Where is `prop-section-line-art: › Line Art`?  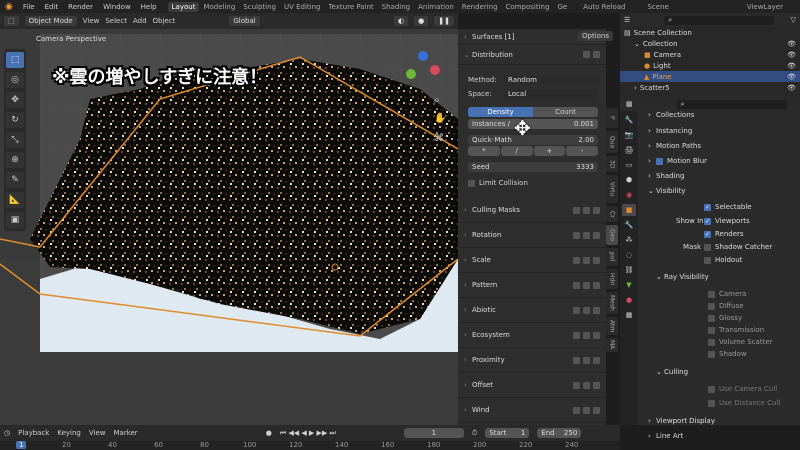 prop-section-line-art: › Line Art is located at coordinates (665, 436).